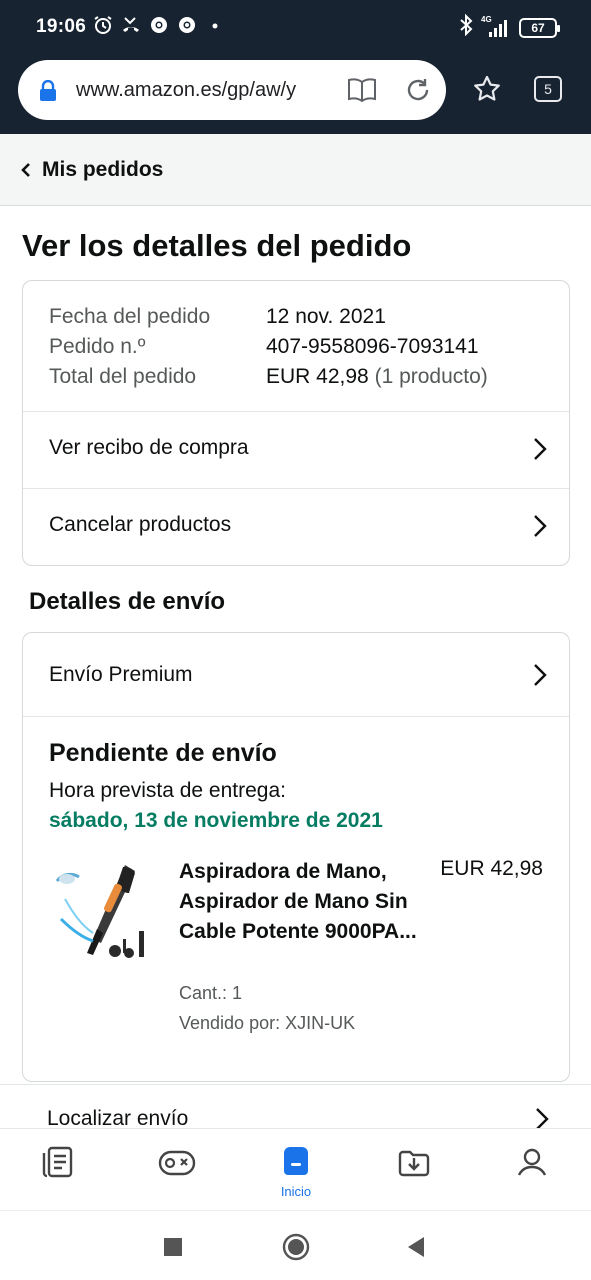  I want to click on shipment-status: Pendiente de envío, so click(163, 753).